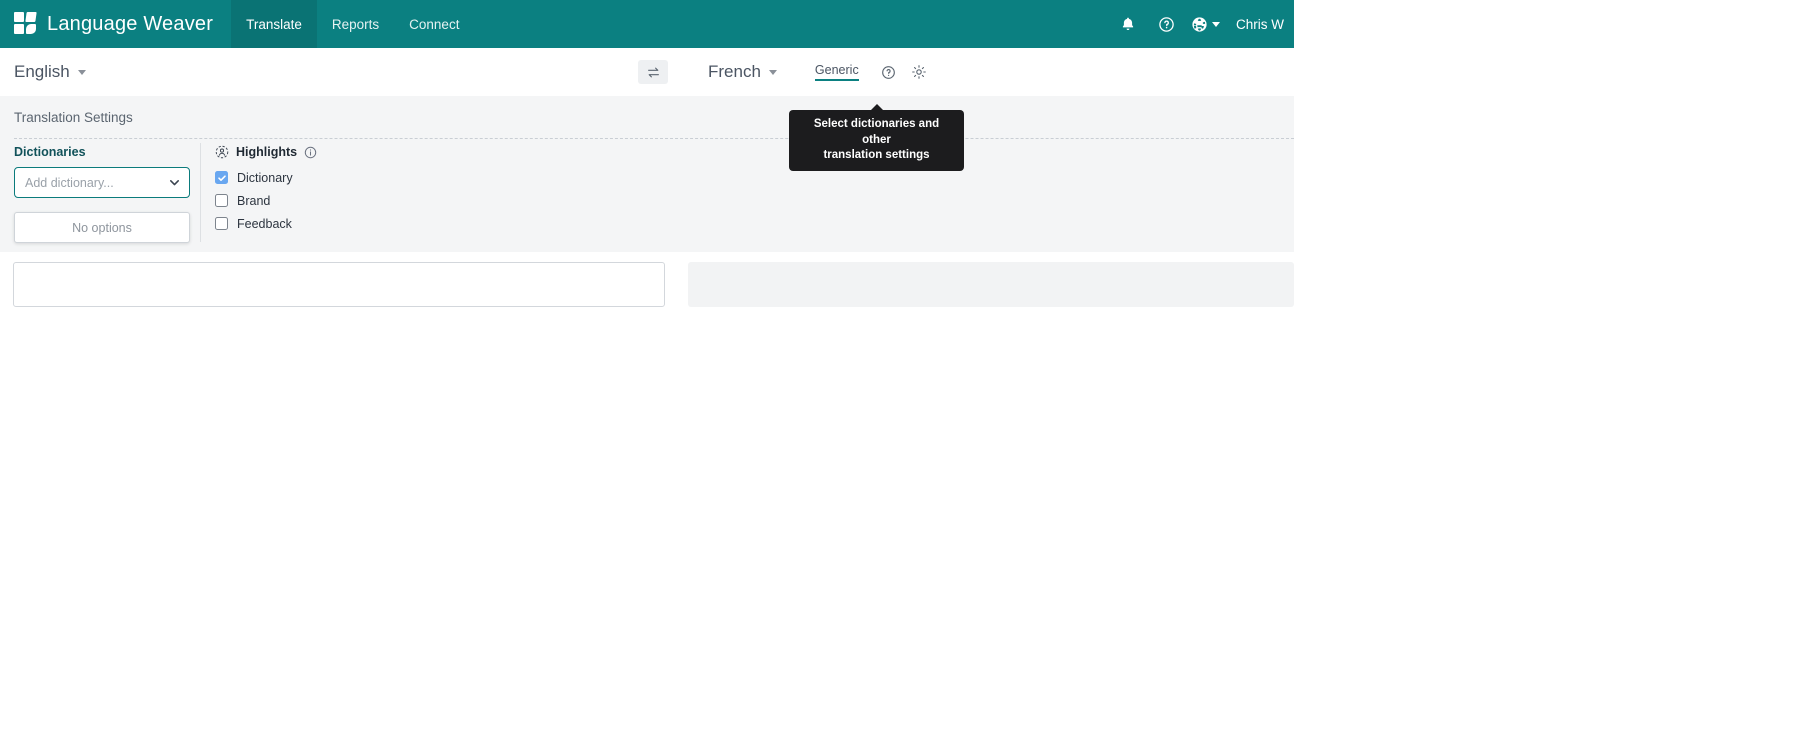  What do you see at coordinates (754, 177) in the screenshot?
I see `highlight-option-dictionary: Dictionary` at bounding box center [754, 177].